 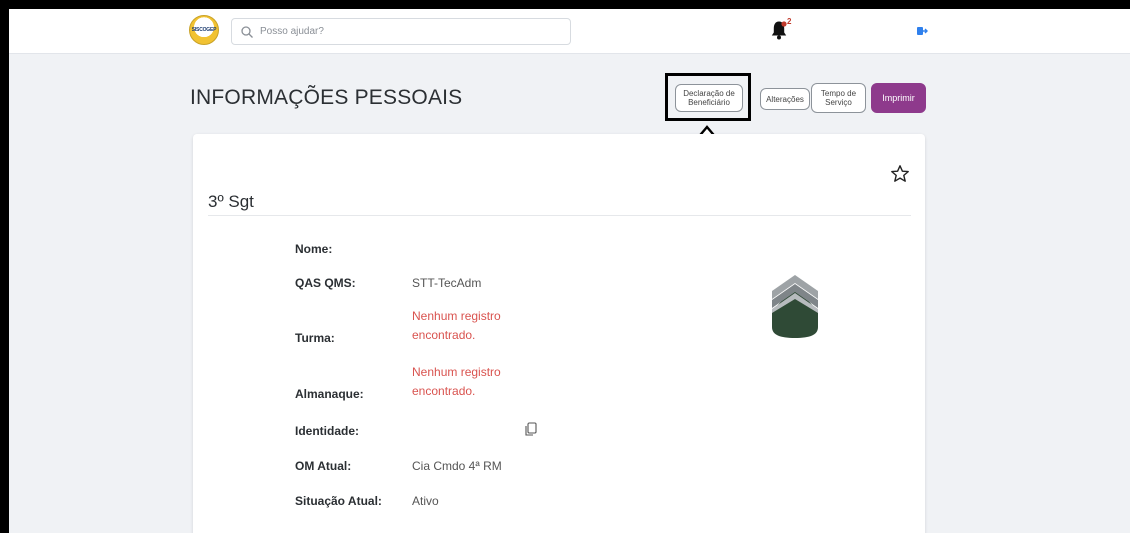 I want to click on almanaque-value-line1: Nenhum registro, so click(x=456, y=372).